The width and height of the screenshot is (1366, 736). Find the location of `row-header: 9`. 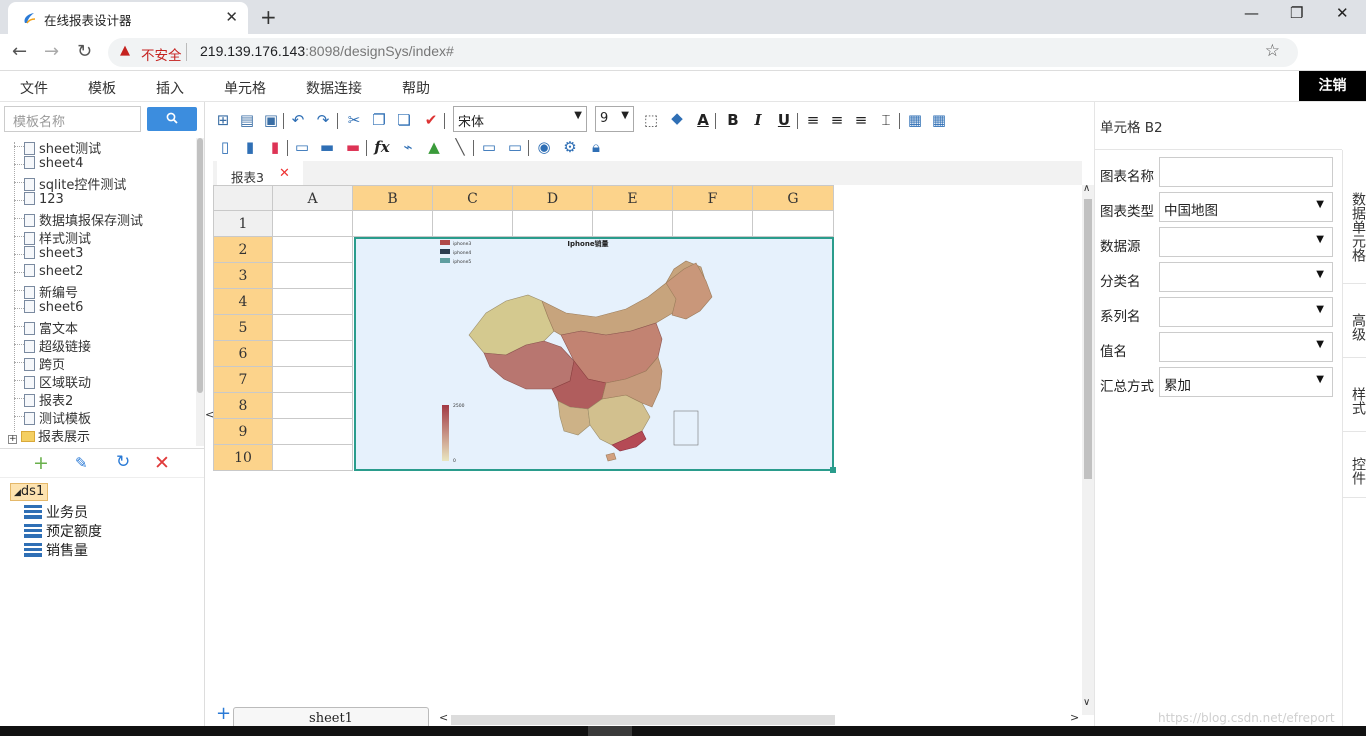

row-header: 9 is located at coordinates (243, 432).